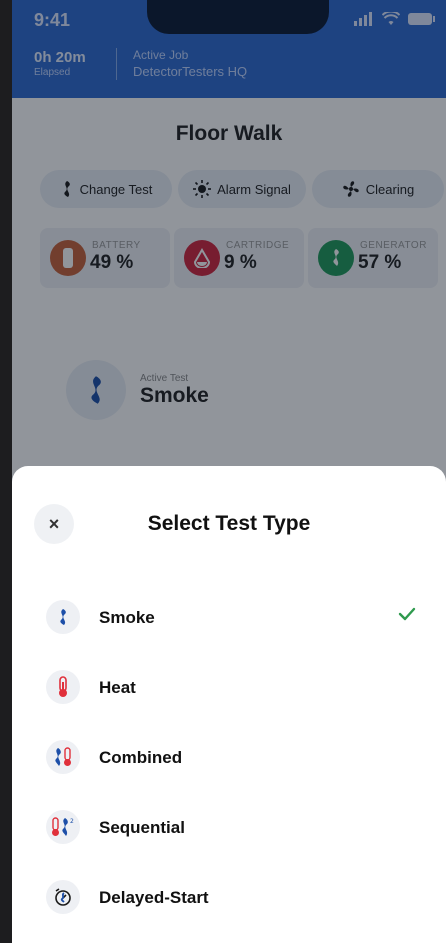 The image size is (446, 943). I want to click on svg-text: 2, so click(72, 821).